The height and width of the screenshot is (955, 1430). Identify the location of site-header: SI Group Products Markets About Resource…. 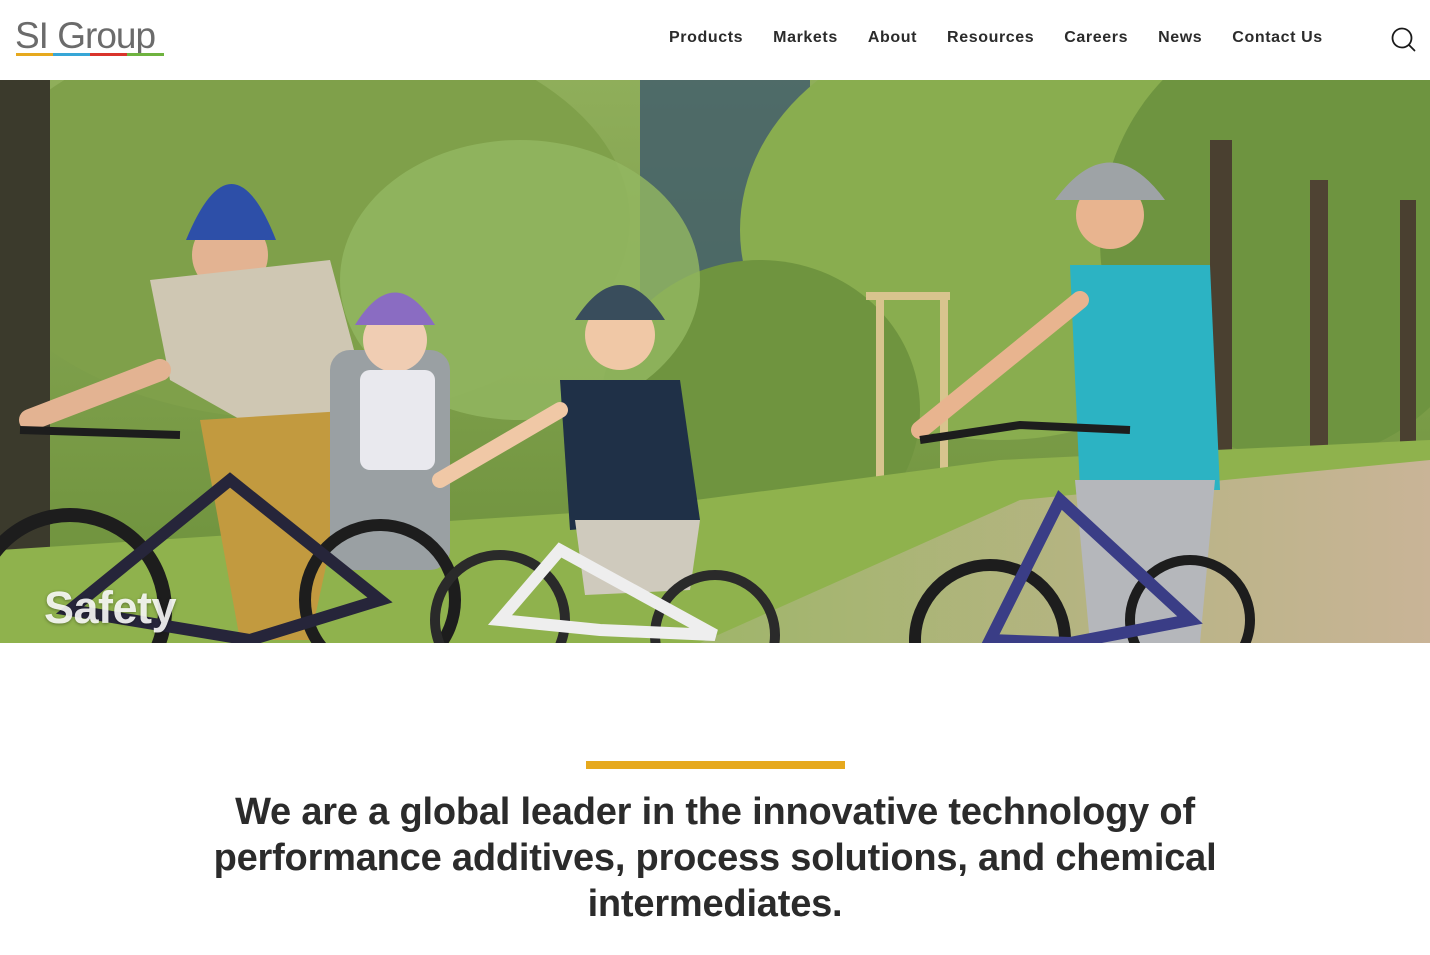
(715, 40).